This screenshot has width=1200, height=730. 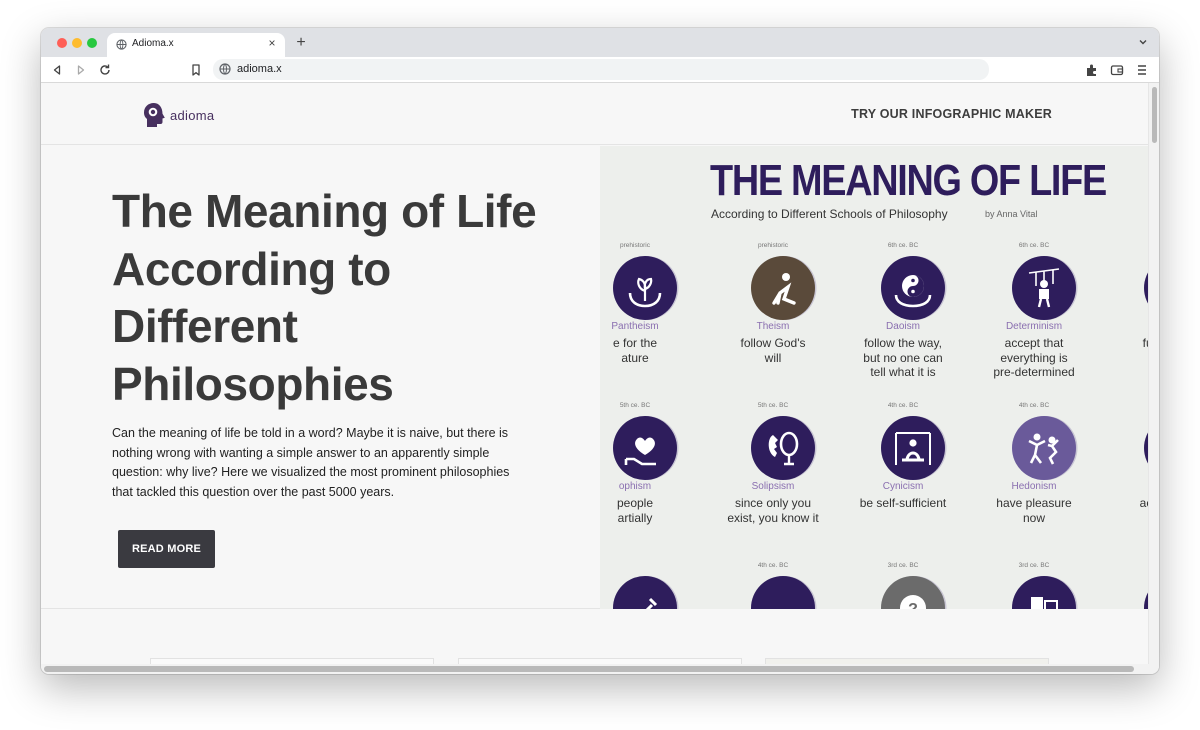 I want to click on philosophy-item: 3rd ce. BC?, so click(x=903, y=585).